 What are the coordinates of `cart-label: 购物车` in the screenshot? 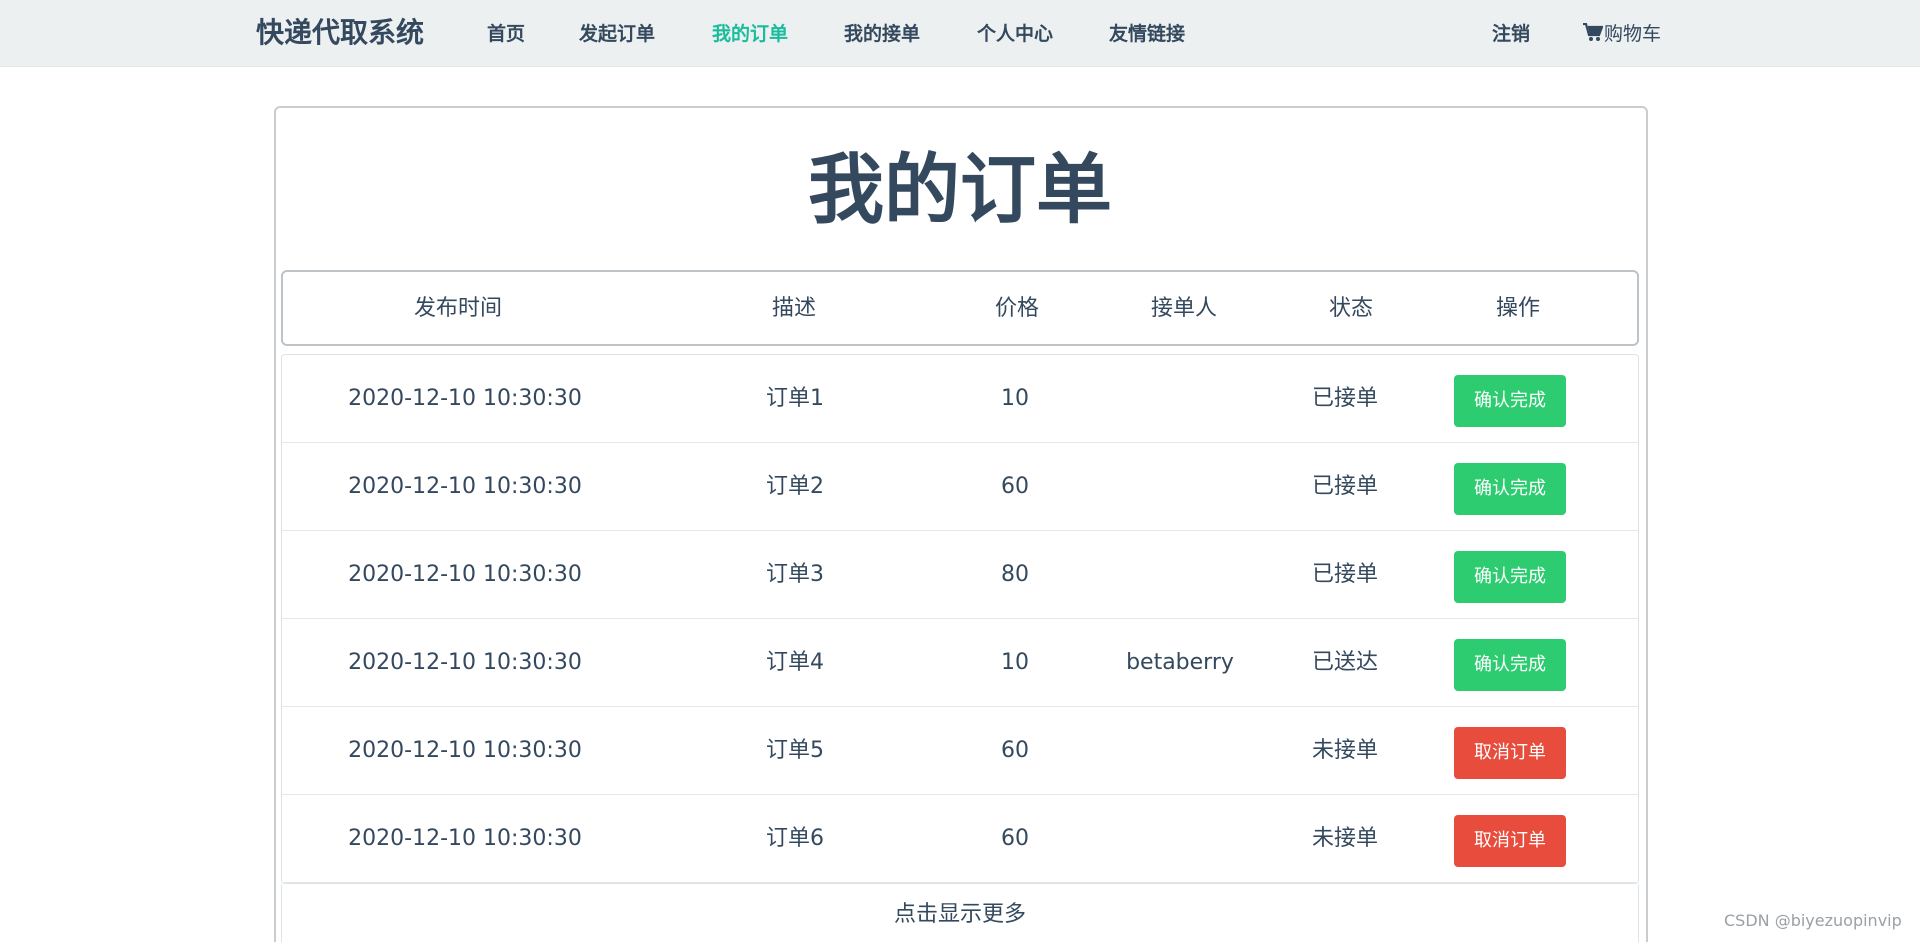 It's located at (1633, 34).